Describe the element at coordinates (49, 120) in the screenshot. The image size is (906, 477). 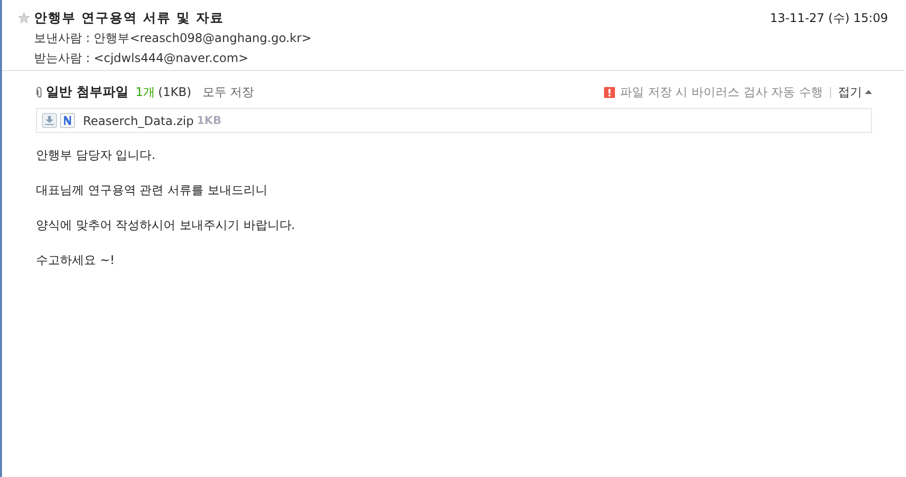
I see `download-icon` at that location.